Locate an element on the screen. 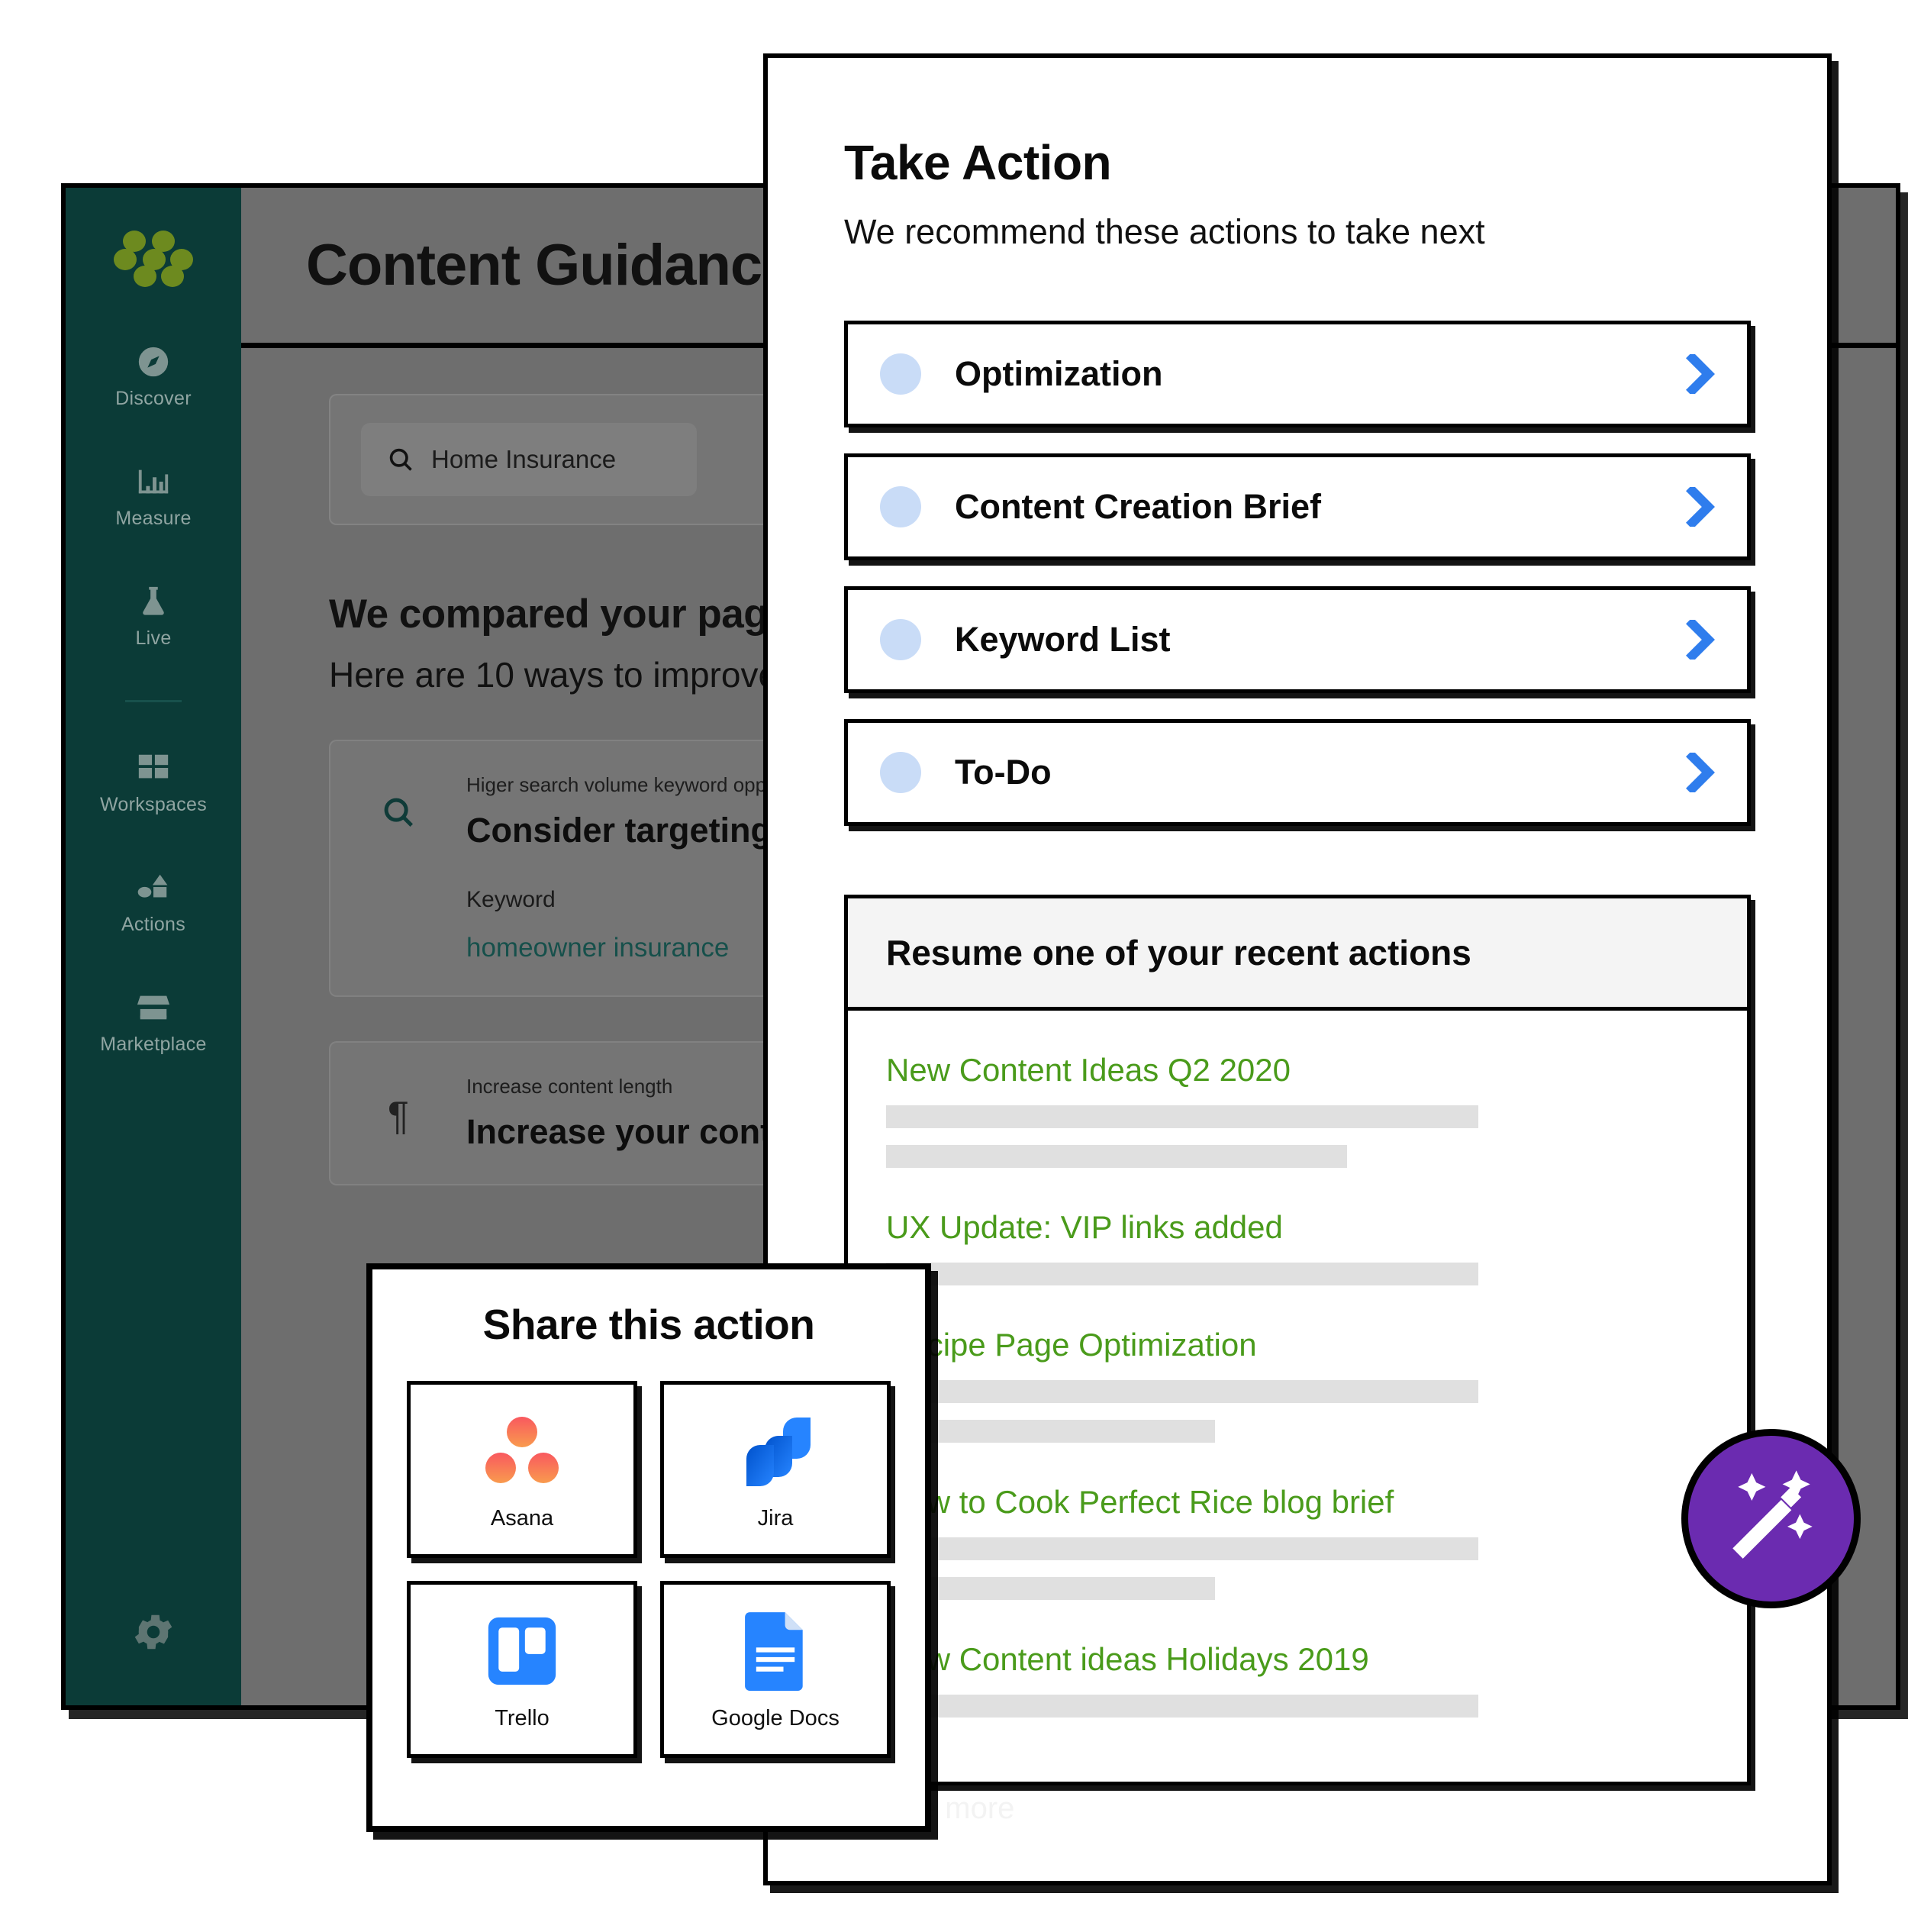 This screenshot has width=1908, height=1932. gear-icon is located at coordinates (153, 1633).